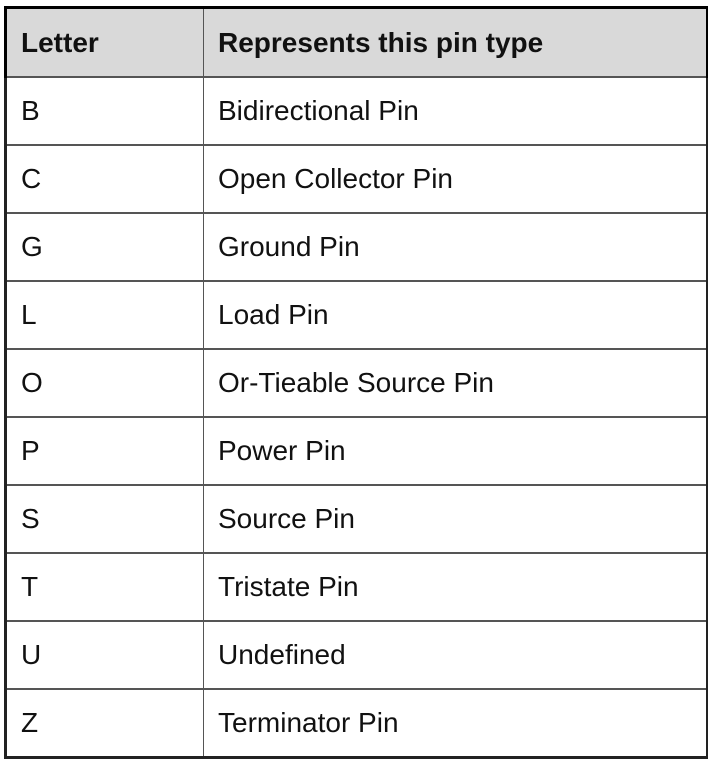 The height and width of the screenshot is (762, 708). I want to click on table-row: Z Terminator Pin, so click(356, 724).